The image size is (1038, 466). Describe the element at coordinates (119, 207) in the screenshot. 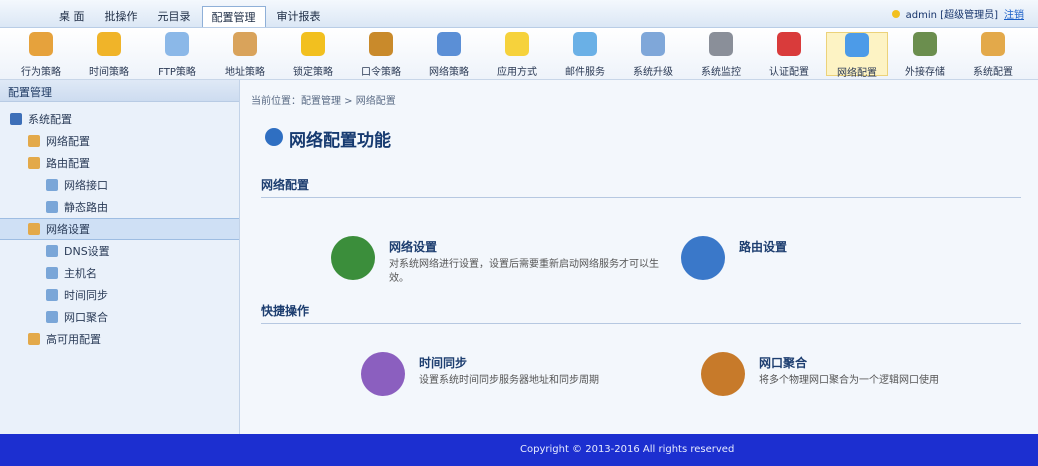

I see `tree-item: 静态路由` at that location.